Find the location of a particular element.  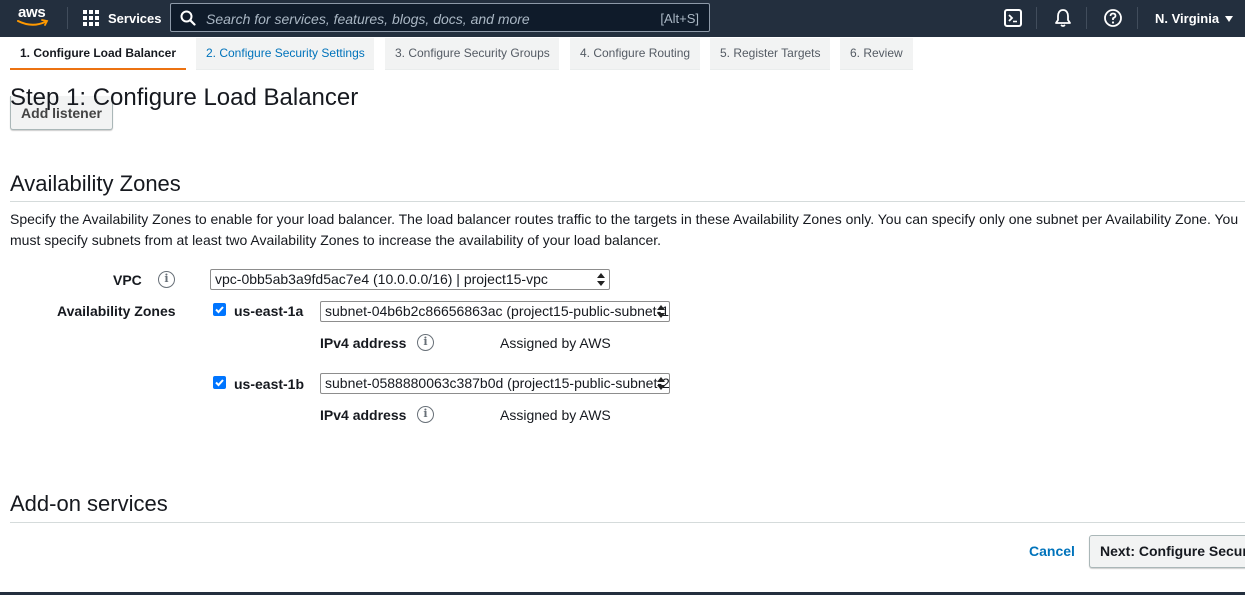

addon-services-heading: Add-on services is located at coordinates (89, 503).